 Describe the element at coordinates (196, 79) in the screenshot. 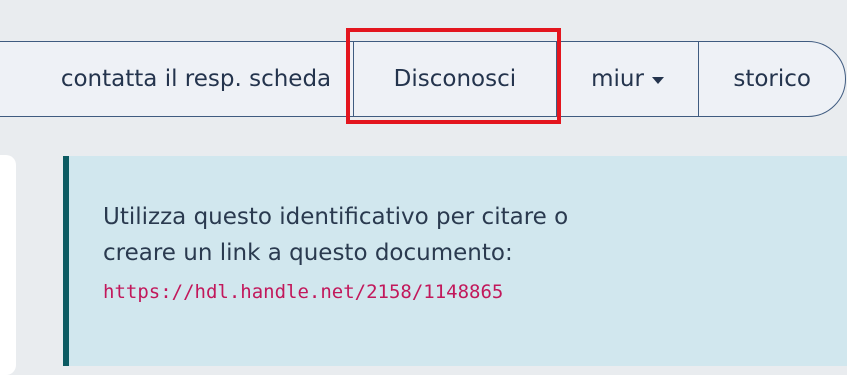

I see `contact-owner-label: contatta il resp. scheda` at that location.